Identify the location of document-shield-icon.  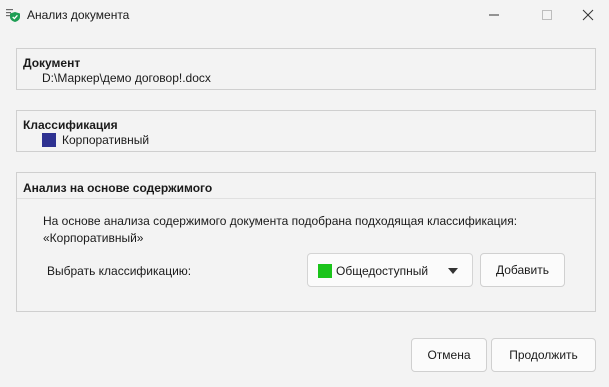
(13, 15).